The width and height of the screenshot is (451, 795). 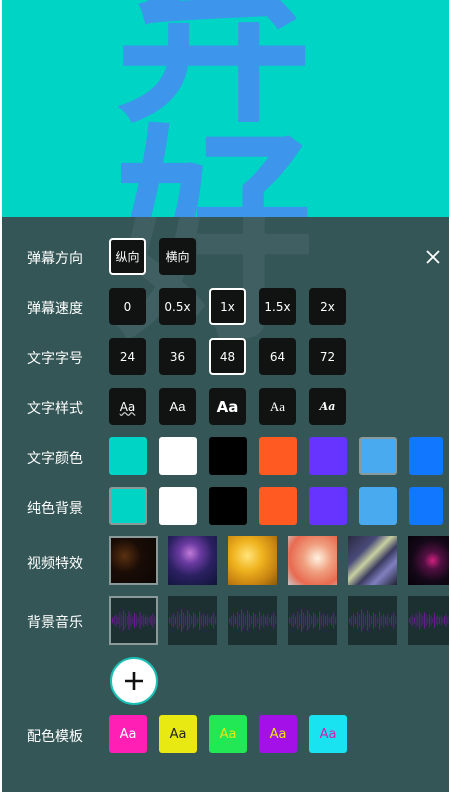 What do you see at coordinates (277, 356) in the screenshot?
I see `size-option-64: 64` at bounding box center [277, 356].